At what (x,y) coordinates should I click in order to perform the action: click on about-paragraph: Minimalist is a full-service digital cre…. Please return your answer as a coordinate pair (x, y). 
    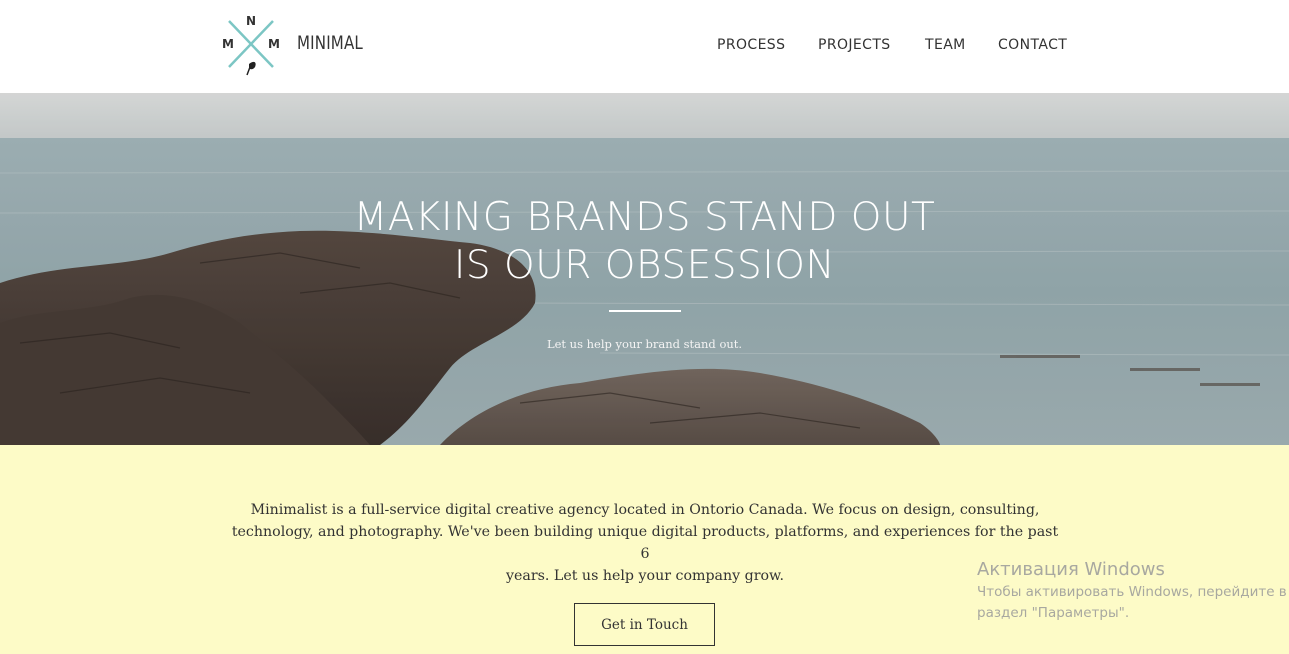
    Looking at the image, I should click on (645, 543).